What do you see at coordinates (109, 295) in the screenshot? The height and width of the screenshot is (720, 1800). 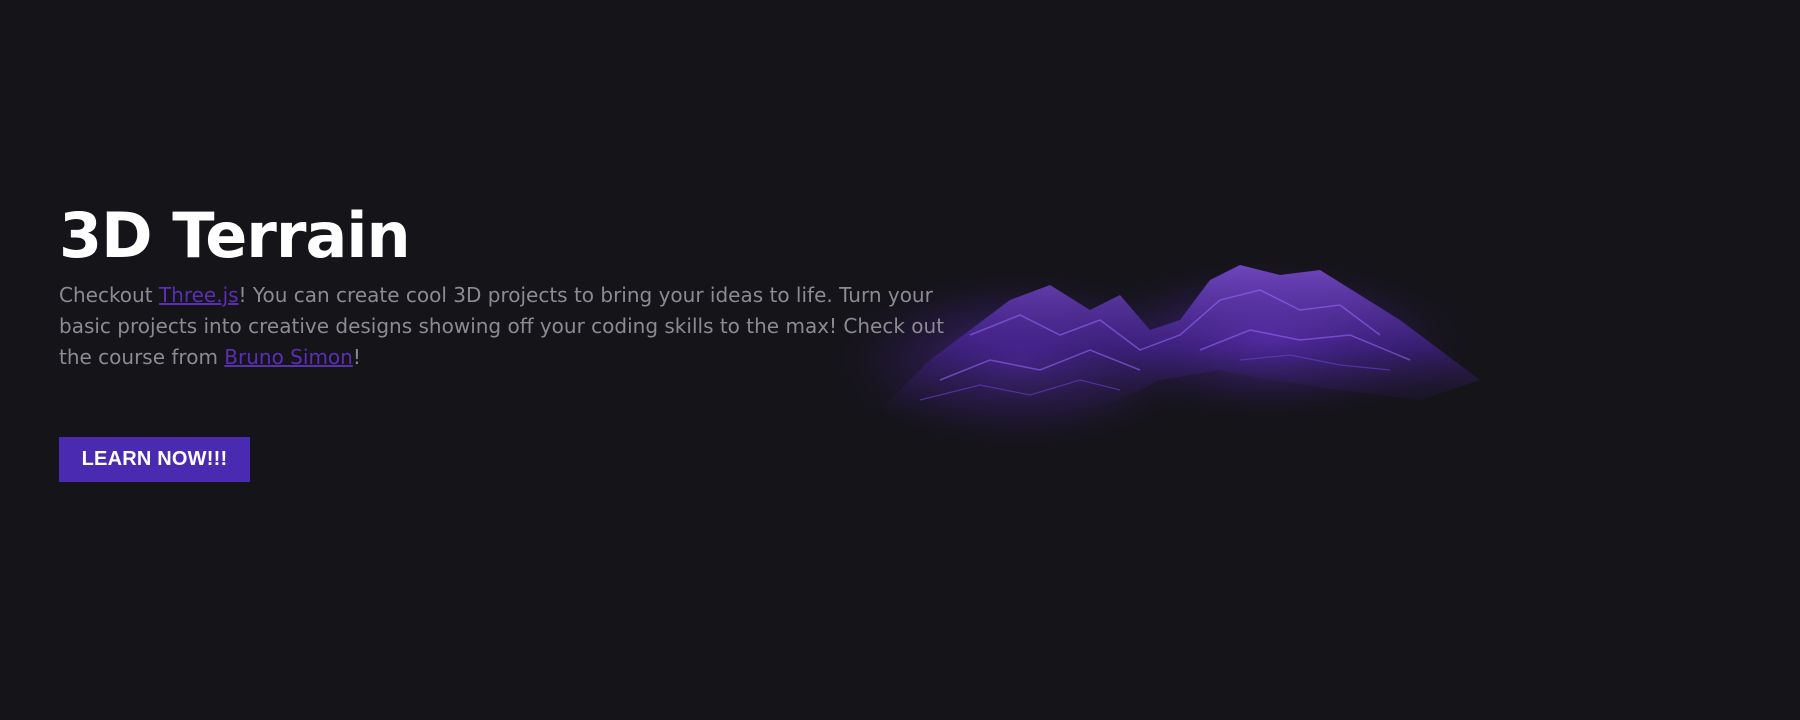 I see `description-text-start: Checkout` at bounding box center [109, 295].